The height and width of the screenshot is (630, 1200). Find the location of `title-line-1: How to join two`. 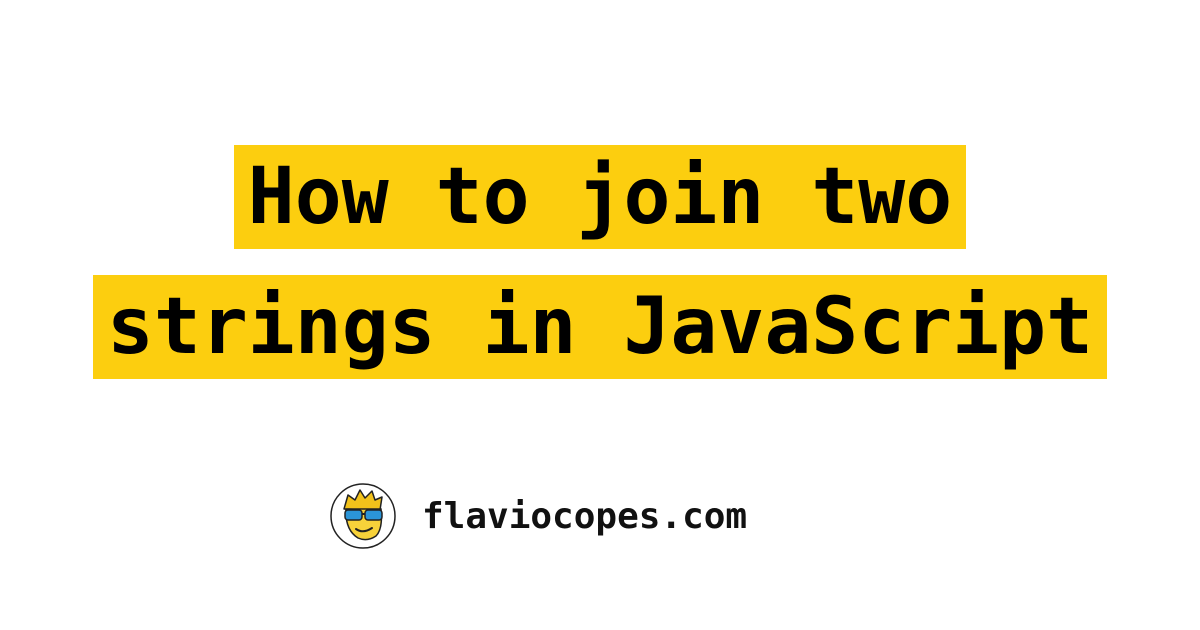

title-line-1: How to join two is located at coordinates (600, 197).